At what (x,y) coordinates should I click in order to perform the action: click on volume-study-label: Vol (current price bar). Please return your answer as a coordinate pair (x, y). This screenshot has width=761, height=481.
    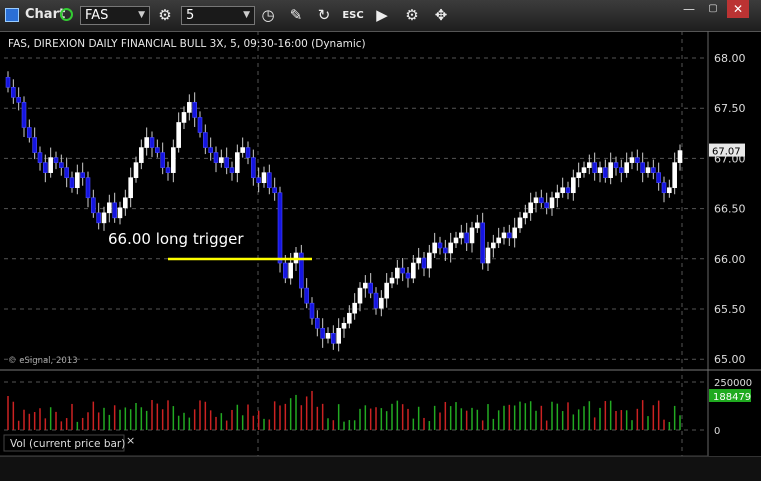
    Looking at the image, I should click on (67, 444).